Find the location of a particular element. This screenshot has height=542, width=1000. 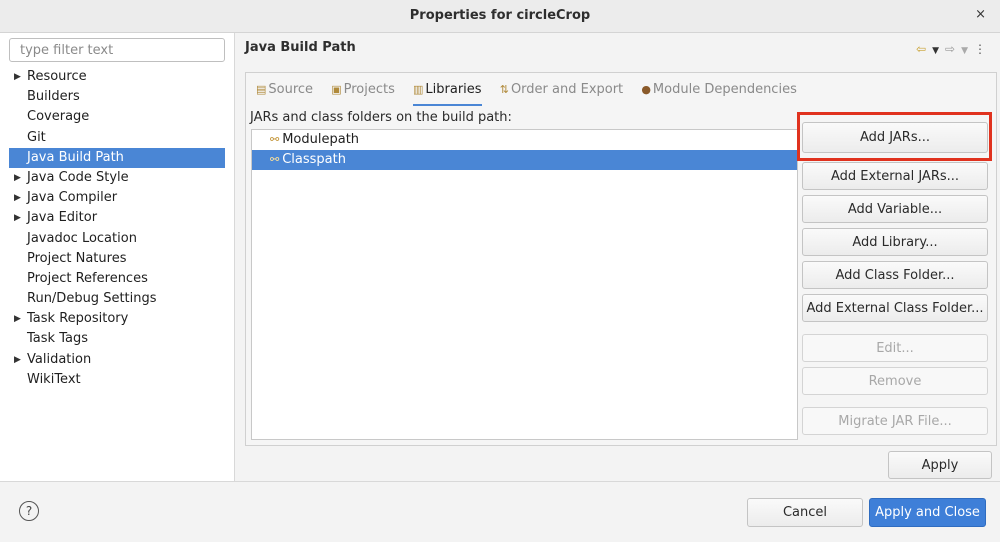

page-title: Java Build Path is located at coordinates (300, 47).